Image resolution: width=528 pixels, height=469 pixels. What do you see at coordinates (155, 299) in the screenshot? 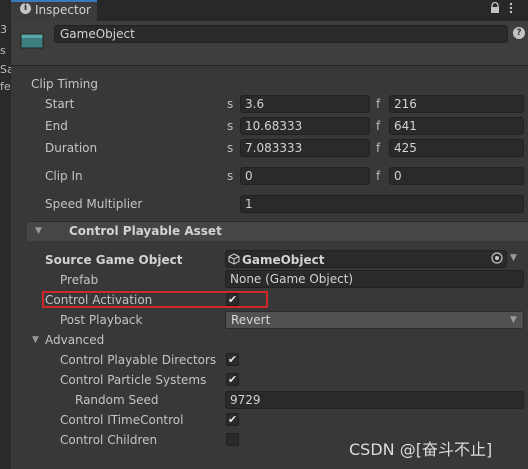
I see `annotation-highlight-box` at bounding box center [155, 299].